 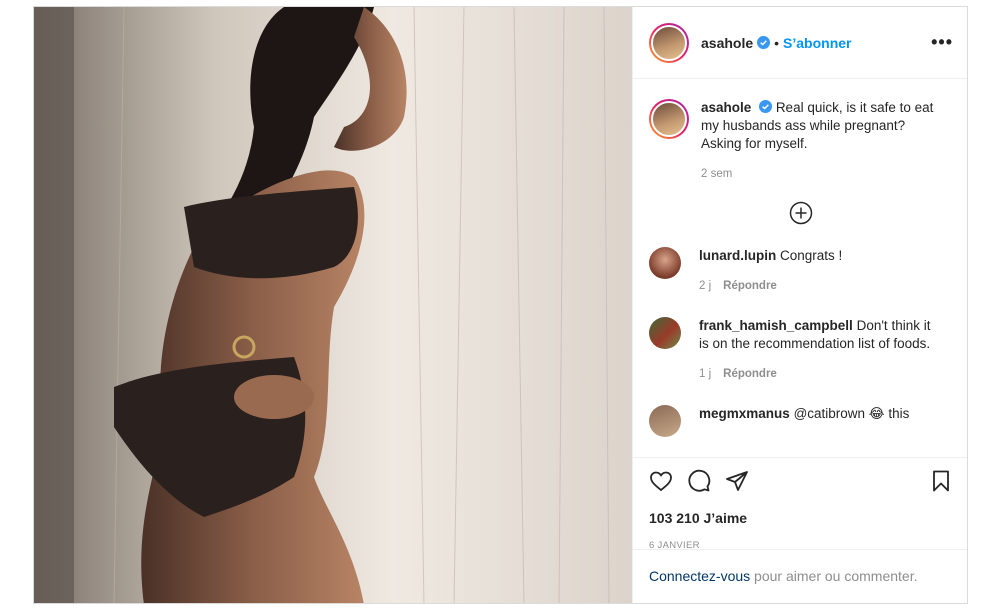 I want to click on comment-username: frank_hamish_campbell, so click(x=776, y=325).